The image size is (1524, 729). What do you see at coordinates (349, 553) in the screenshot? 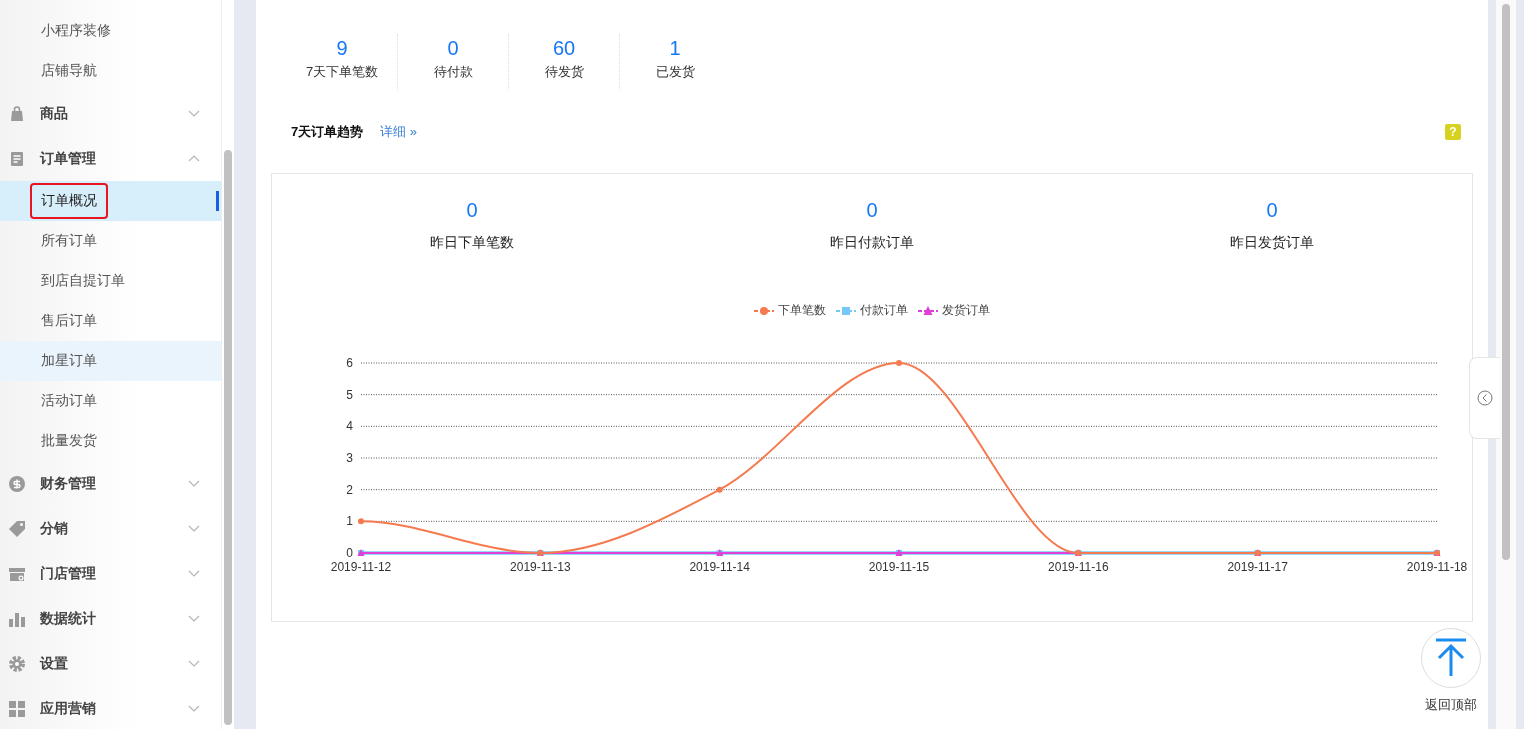
I see `axis-label: 0` at bounding box center [349, 553].